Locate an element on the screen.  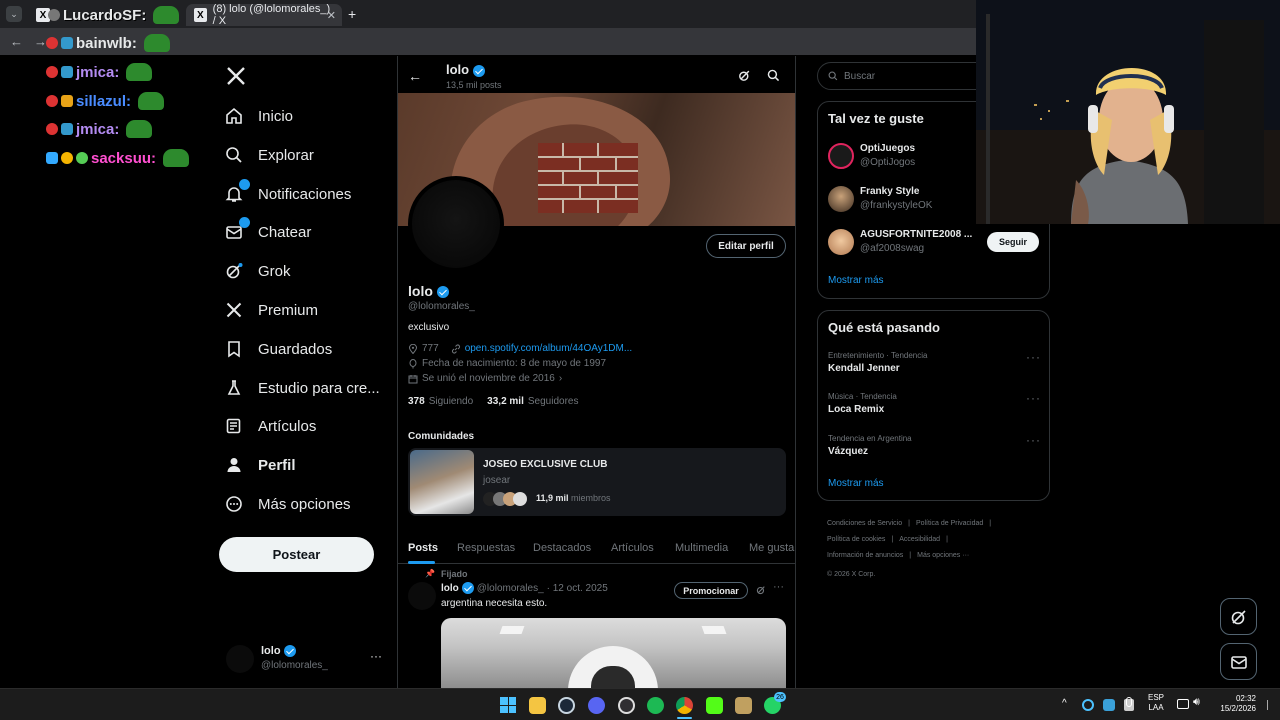
profile-avatar is located at coordinates (456, 224).